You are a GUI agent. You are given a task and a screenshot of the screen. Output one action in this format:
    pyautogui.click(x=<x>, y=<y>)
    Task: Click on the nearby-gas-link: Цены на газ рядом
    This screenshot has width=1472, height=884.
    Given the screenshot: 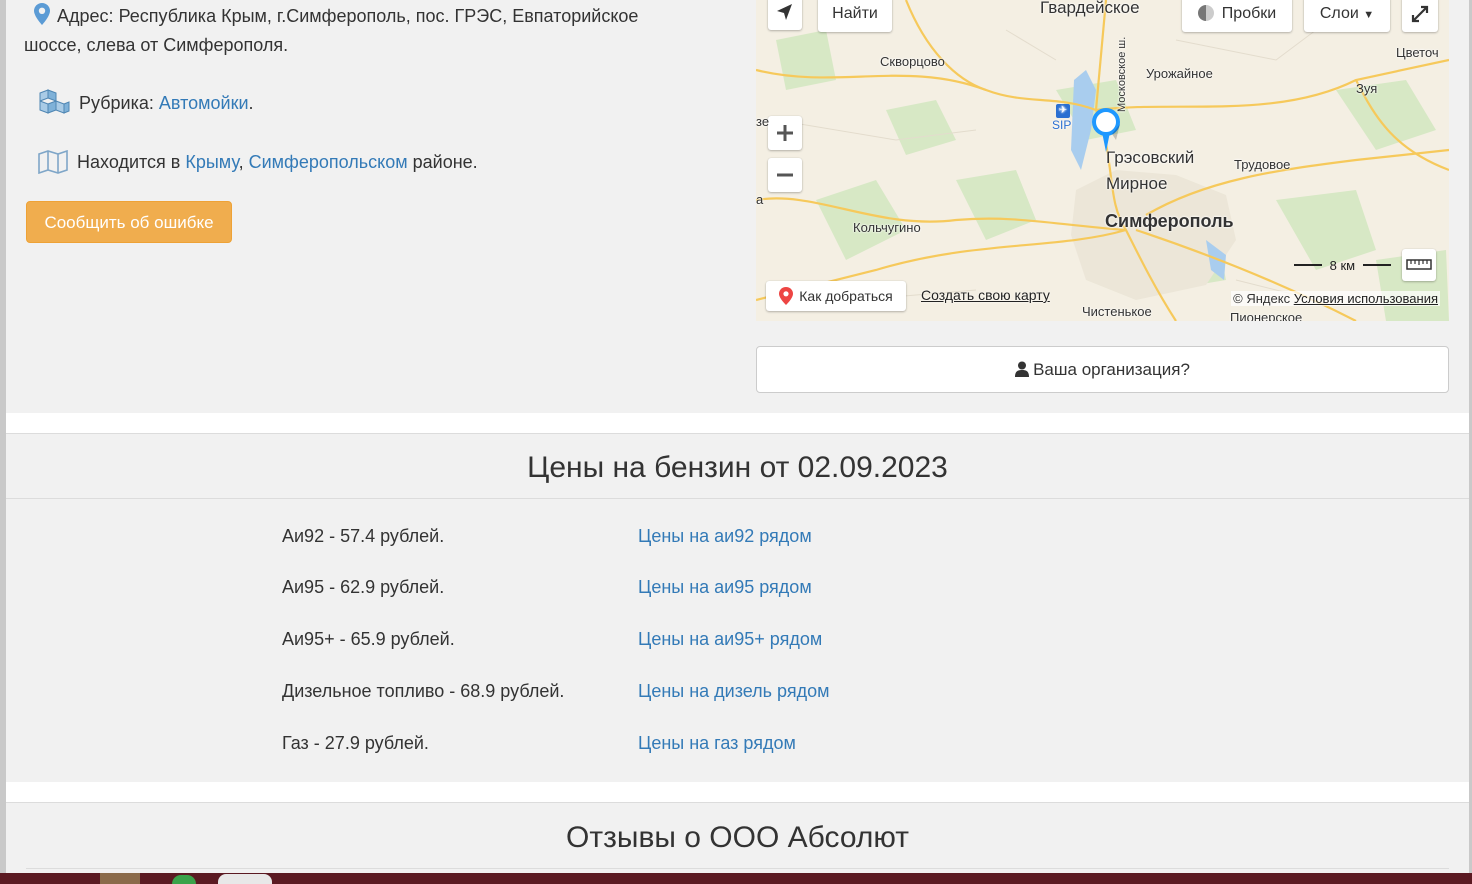 What is the action you would take?
    pyautogui.click(x=717, y=743)
    